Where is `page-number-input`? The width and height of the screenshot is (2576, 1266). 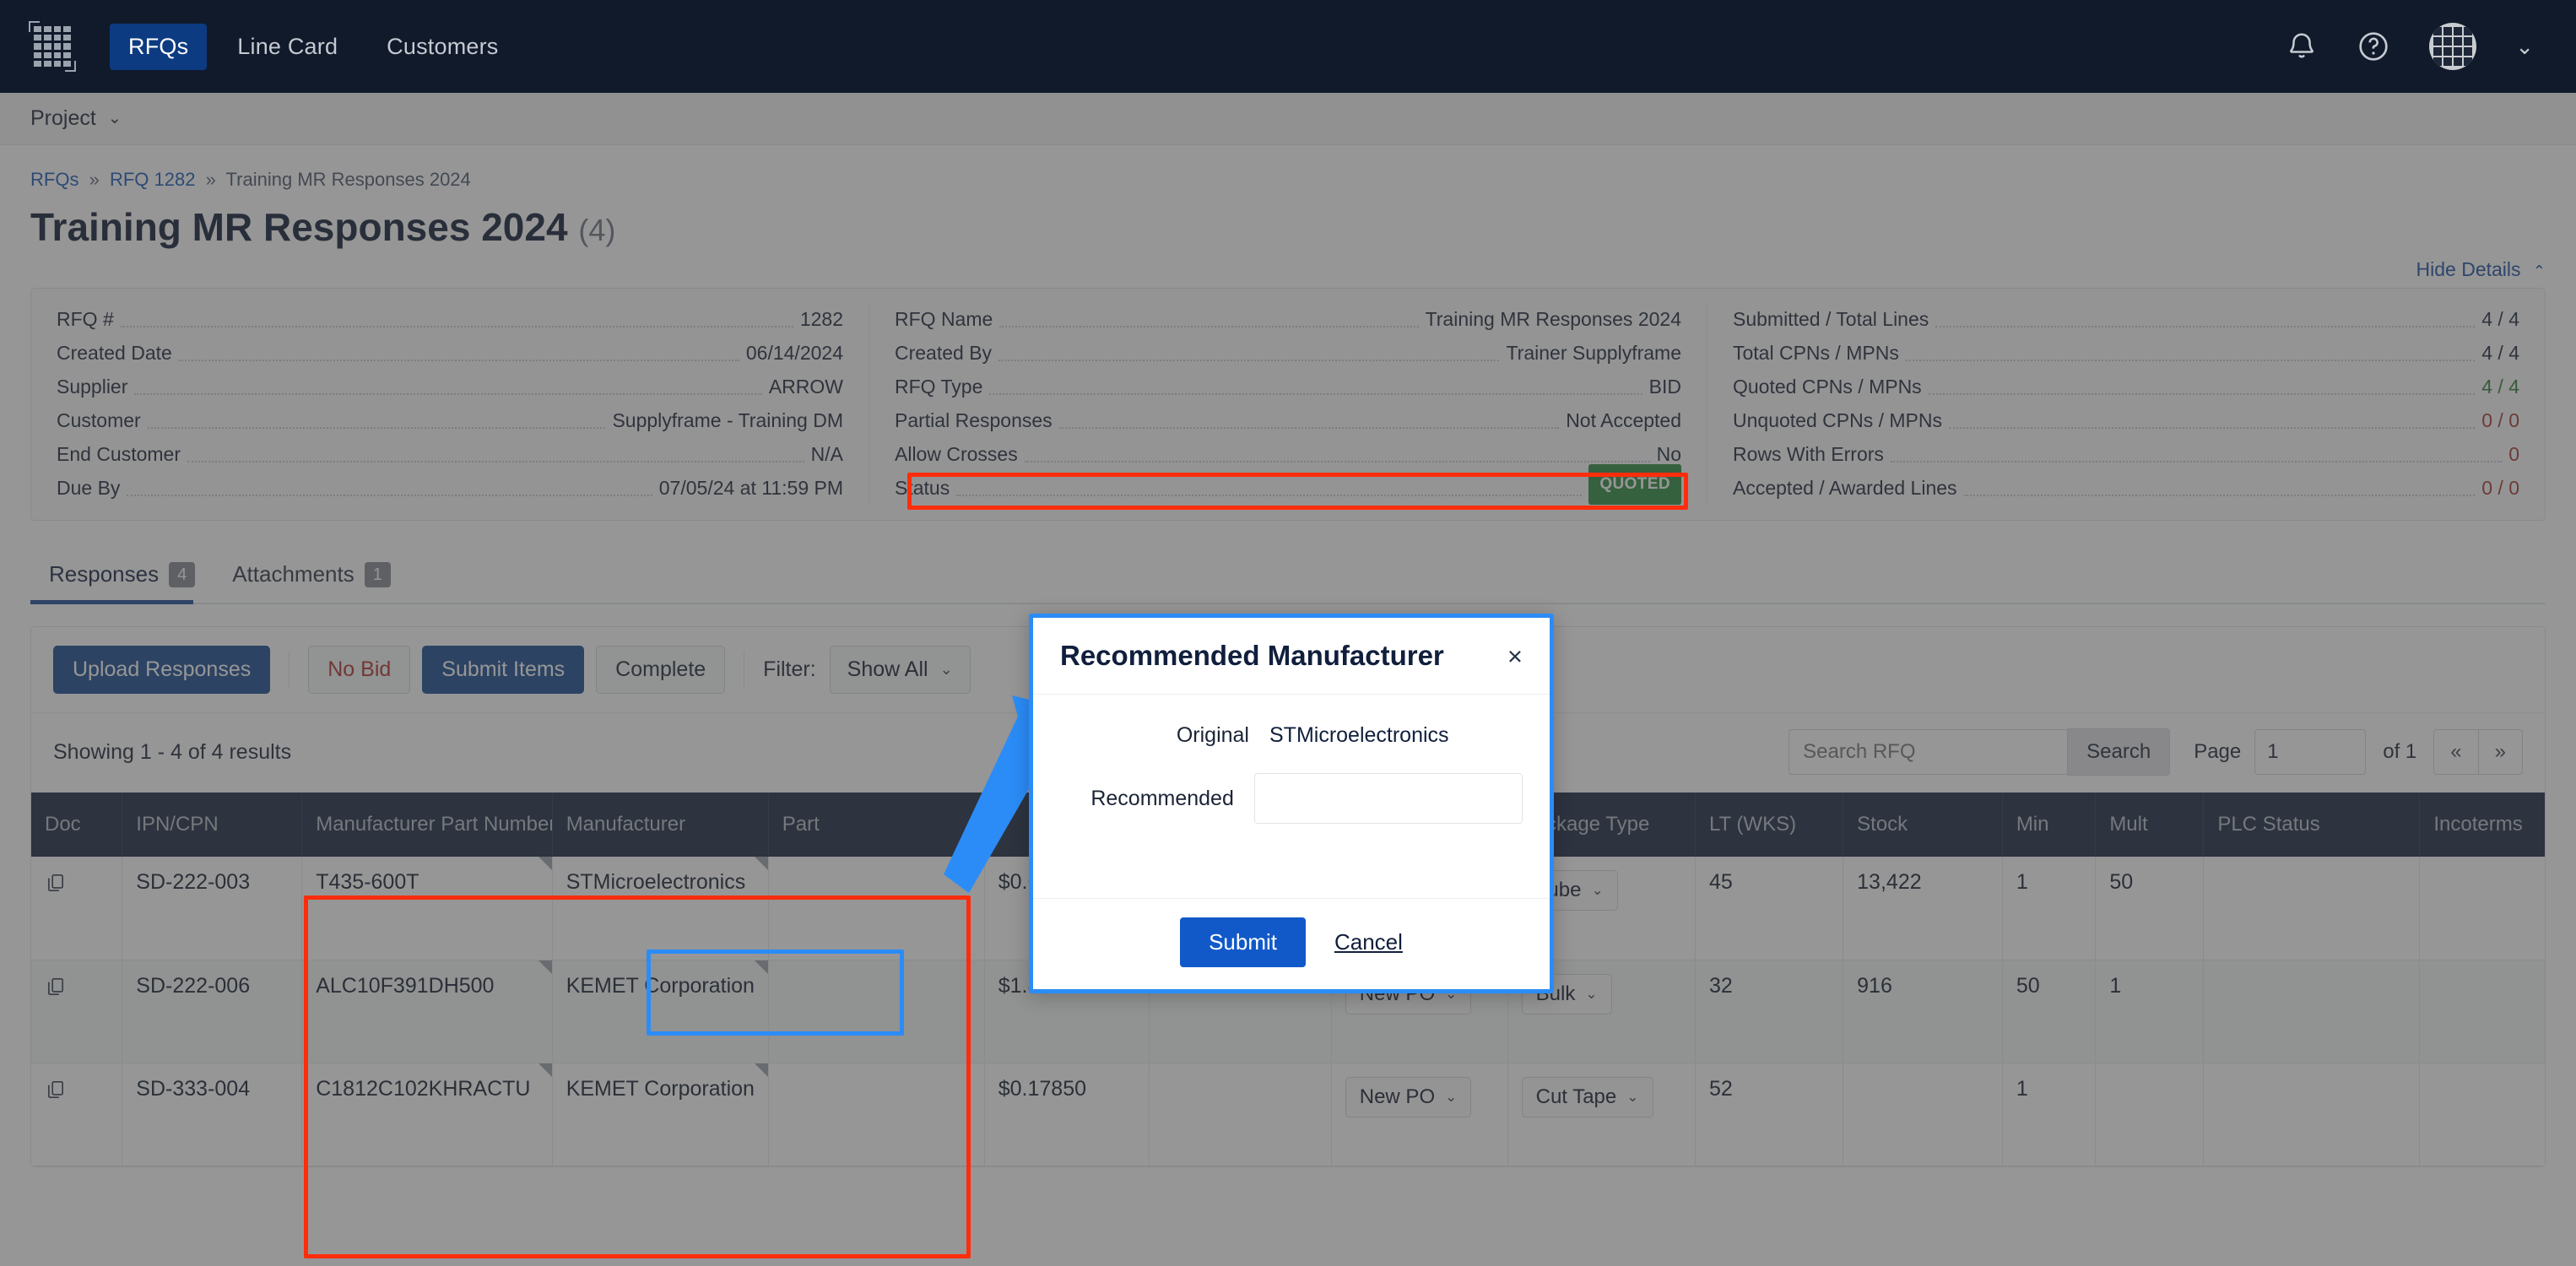 page-number-input is located at coordinates (2310, 752).